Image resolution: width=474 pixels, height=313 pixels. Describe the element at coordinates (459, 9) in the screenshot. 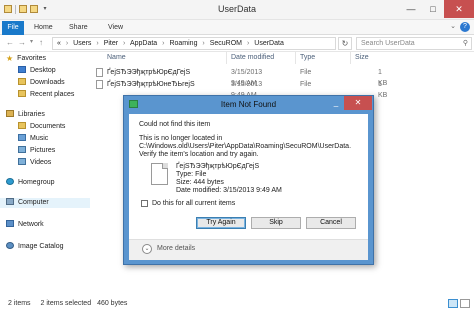

I see `close-button: ✕` at that location.